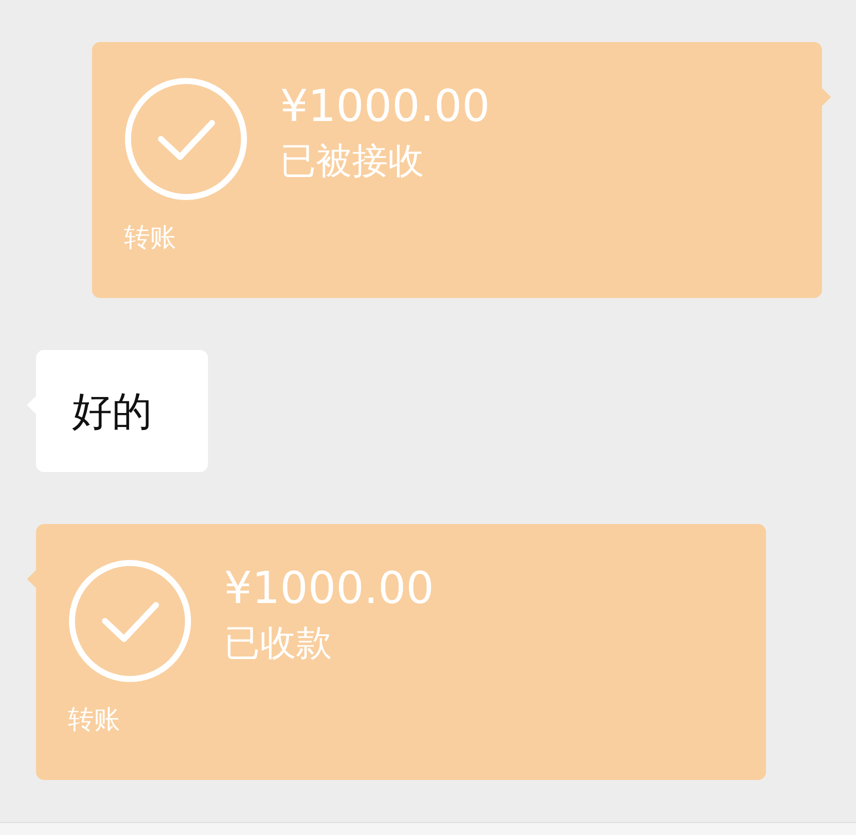 The image size is (856, 835). I want to click on message-bubble: 好的, so click(122, 411).